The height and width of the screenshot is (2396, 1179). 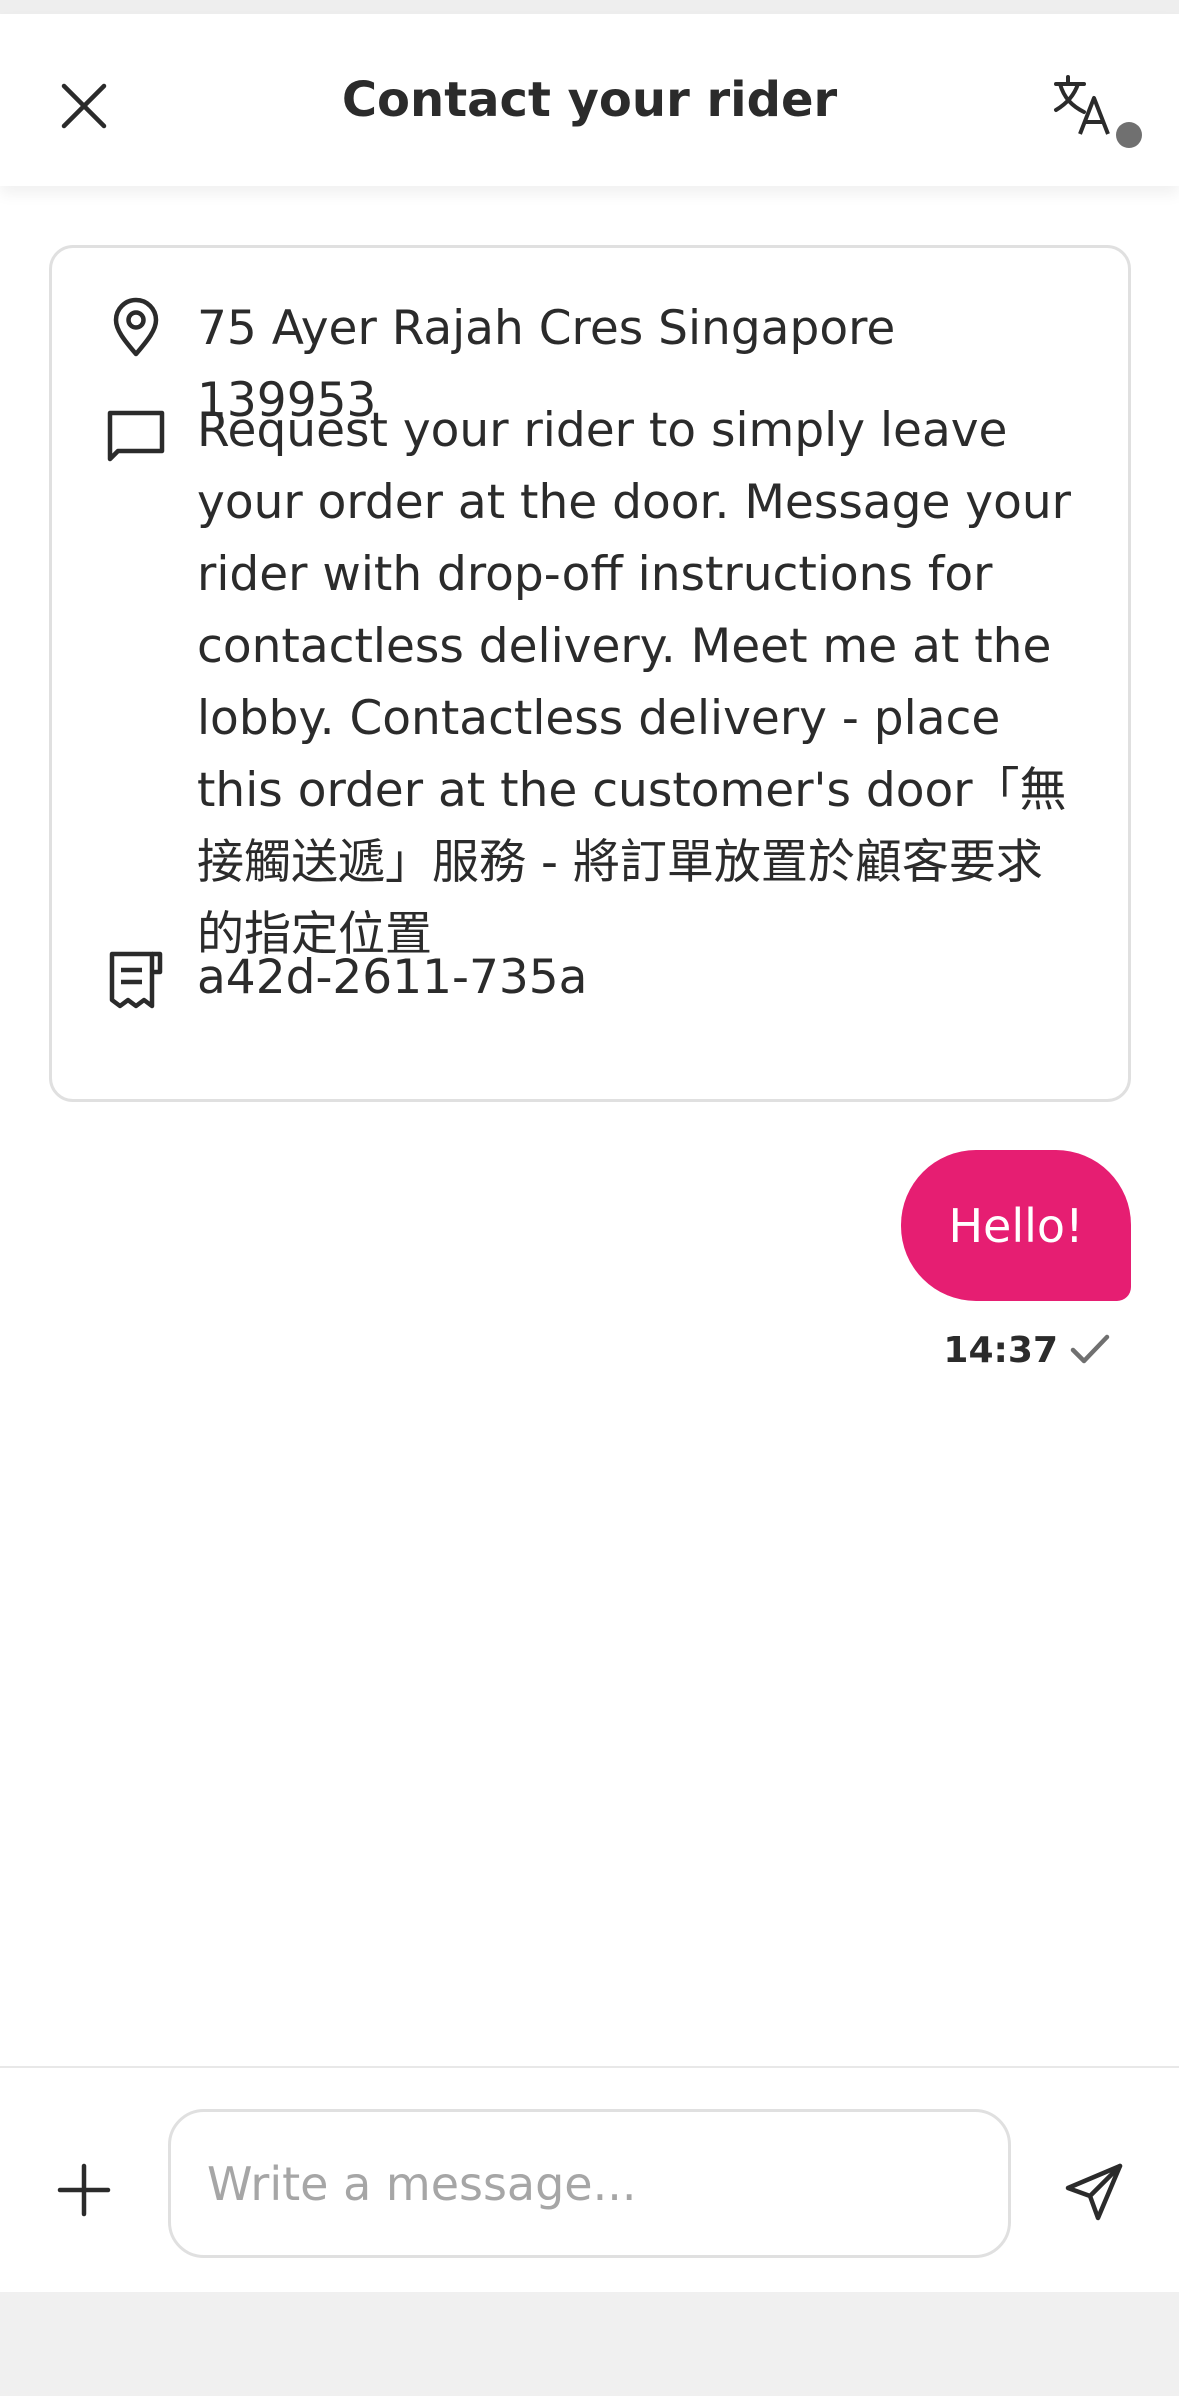 I want to click on check-icon, so click(x=1090, y=1349).